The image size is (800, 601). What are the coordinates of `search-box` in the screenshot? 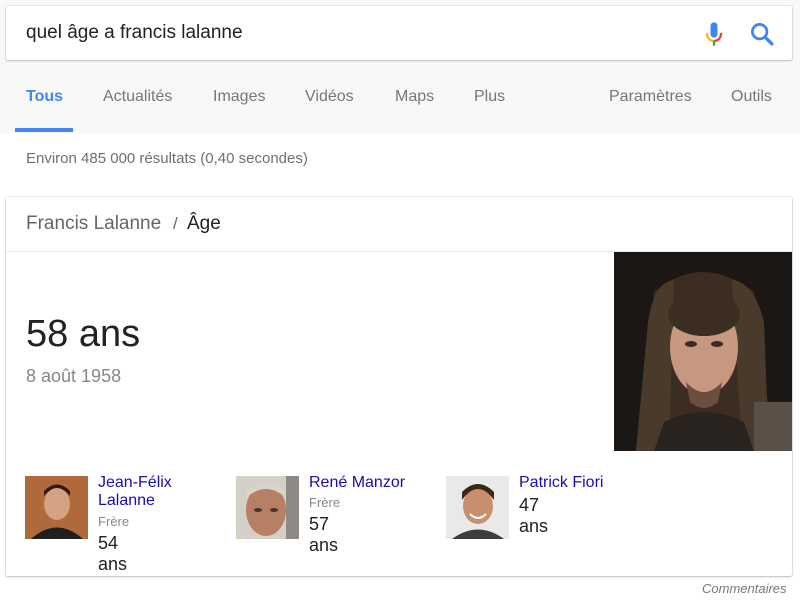 It's located at (399, 33).